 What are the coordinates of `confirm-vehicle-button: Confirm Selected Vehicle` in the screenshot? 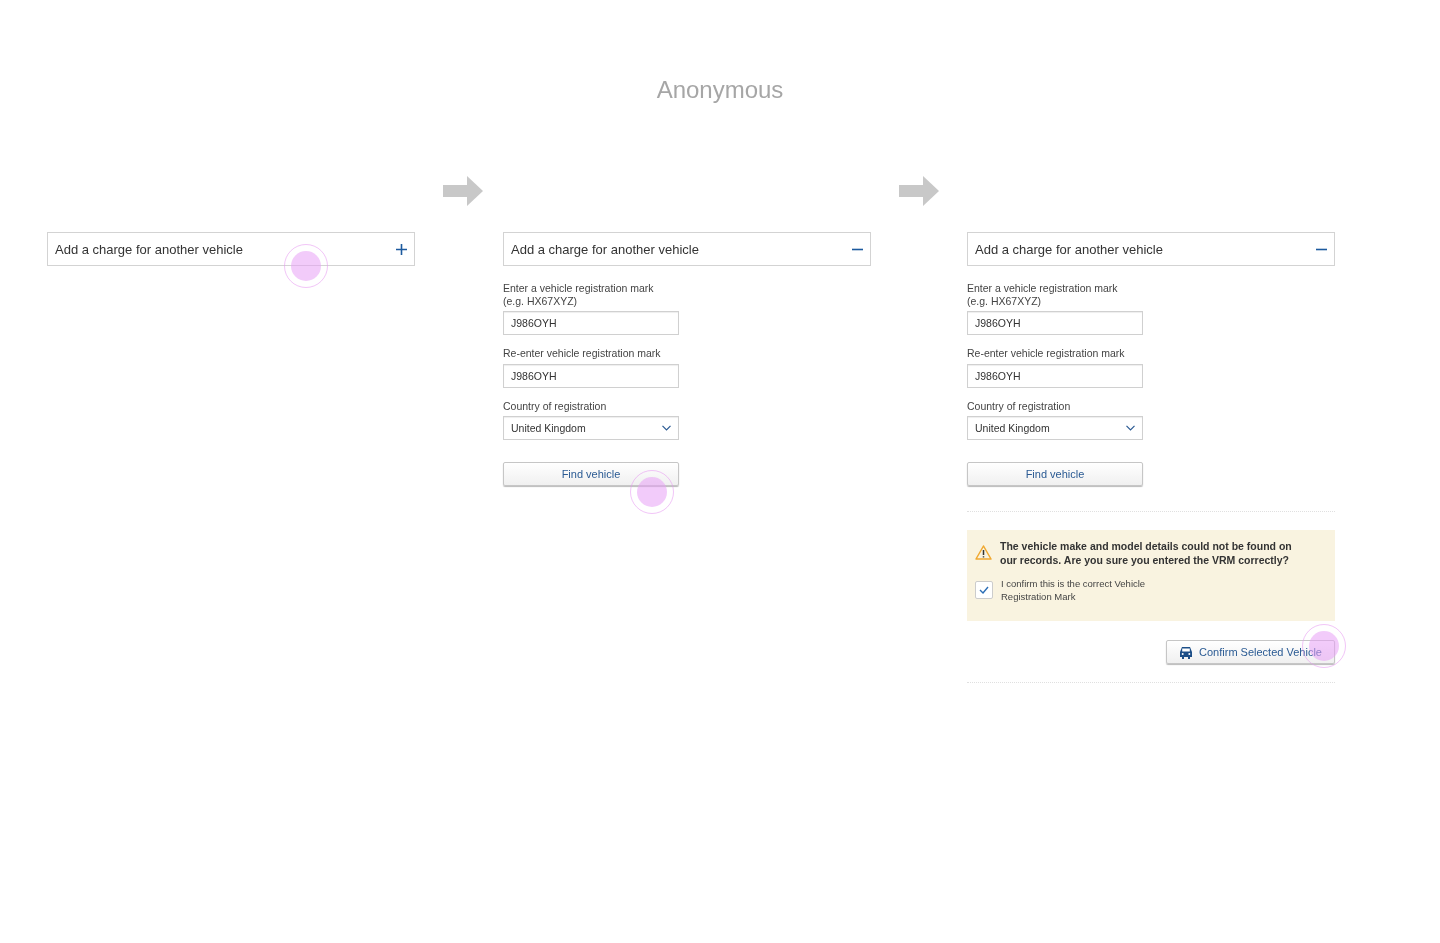 It's located at (1250, 652).